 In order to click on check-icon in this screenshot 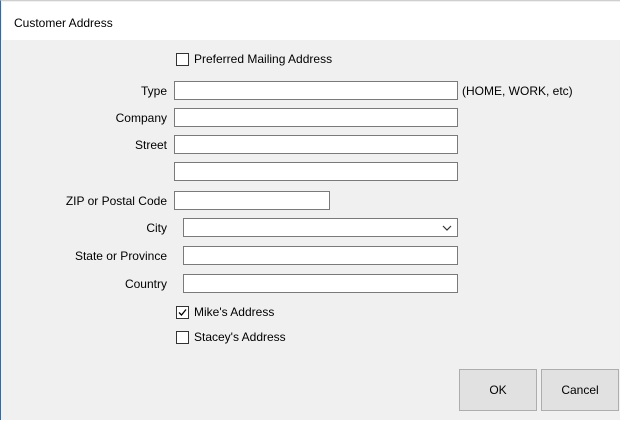, I will do `click(182, 312)`.